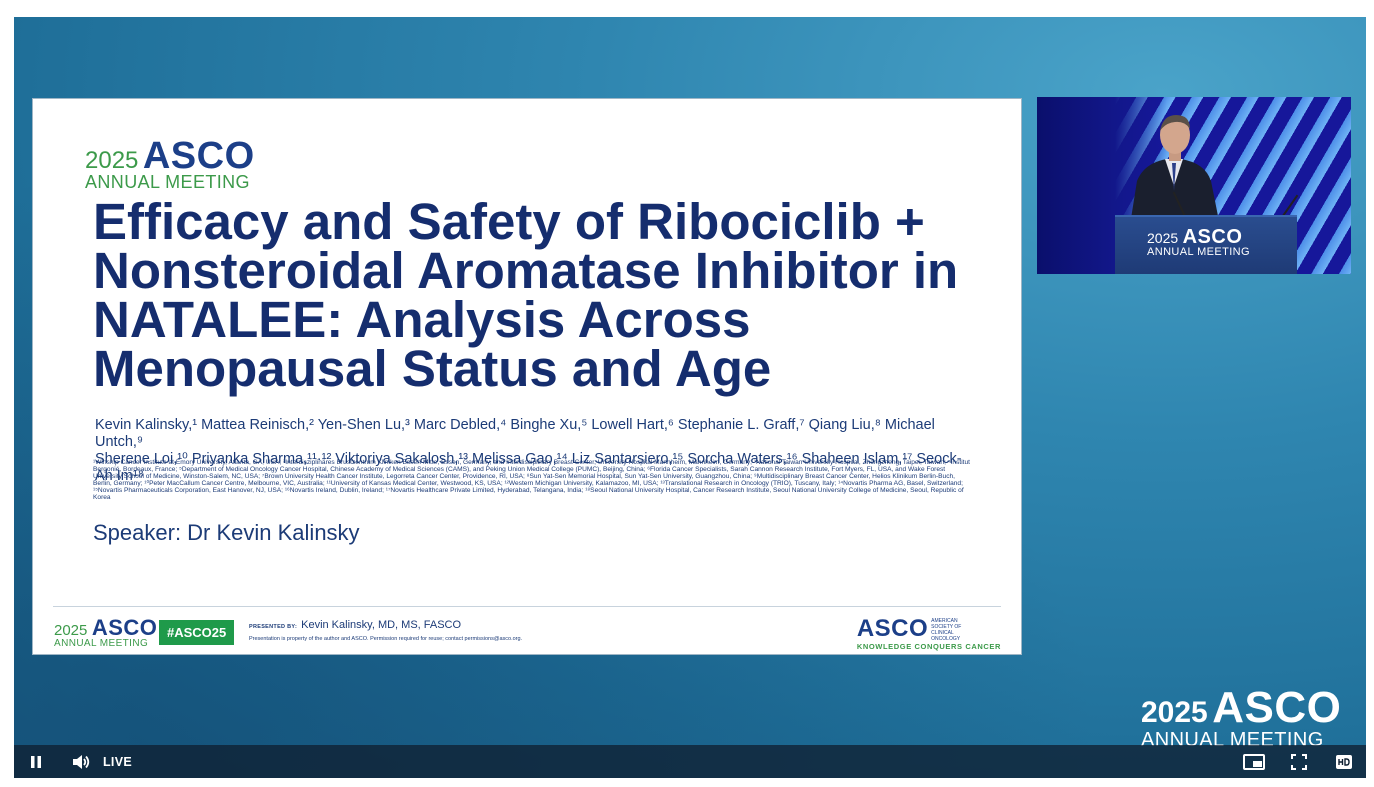 This screenshot has height=787, width=1374. I want to click on picture-in-picture-button, so click(1254, 761).